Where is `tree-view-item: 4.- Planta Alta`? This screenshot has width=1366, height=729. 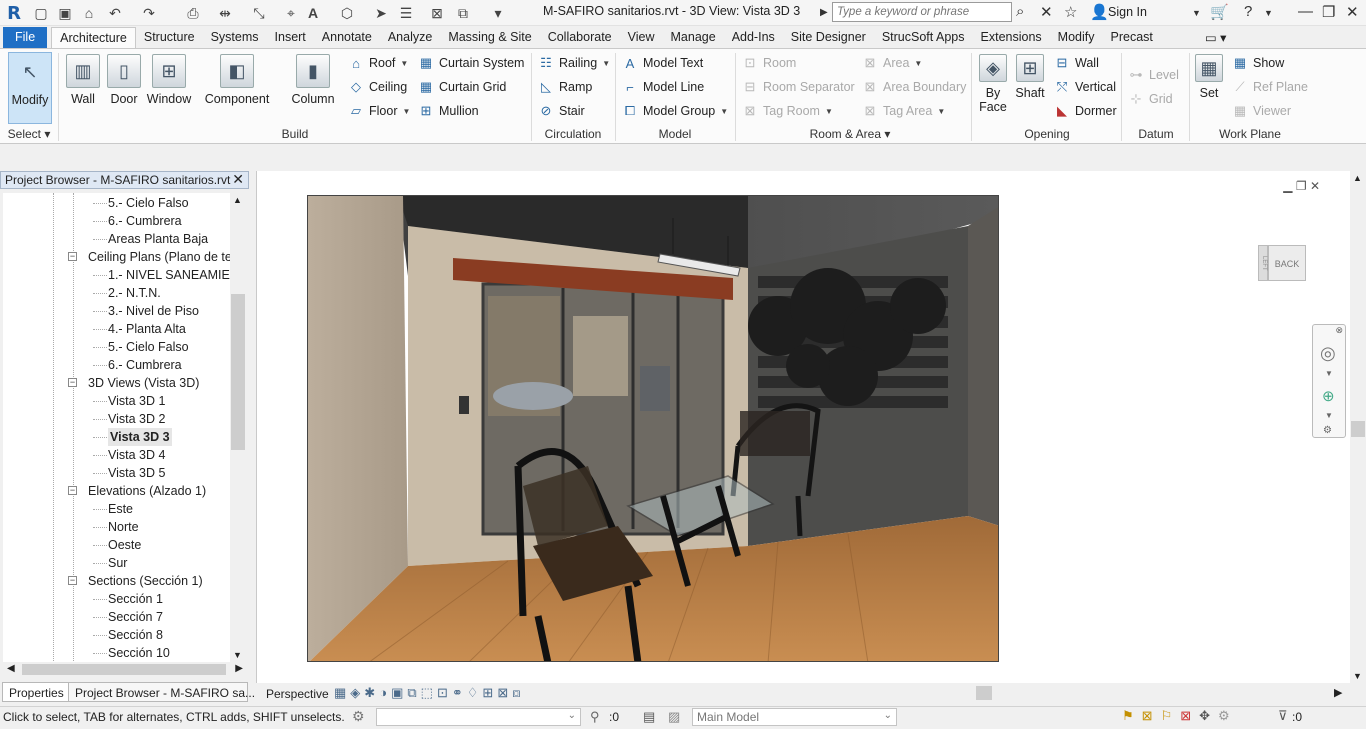 tree-view-item: 4.- Planta Alta is located at coordinates (147, 329).